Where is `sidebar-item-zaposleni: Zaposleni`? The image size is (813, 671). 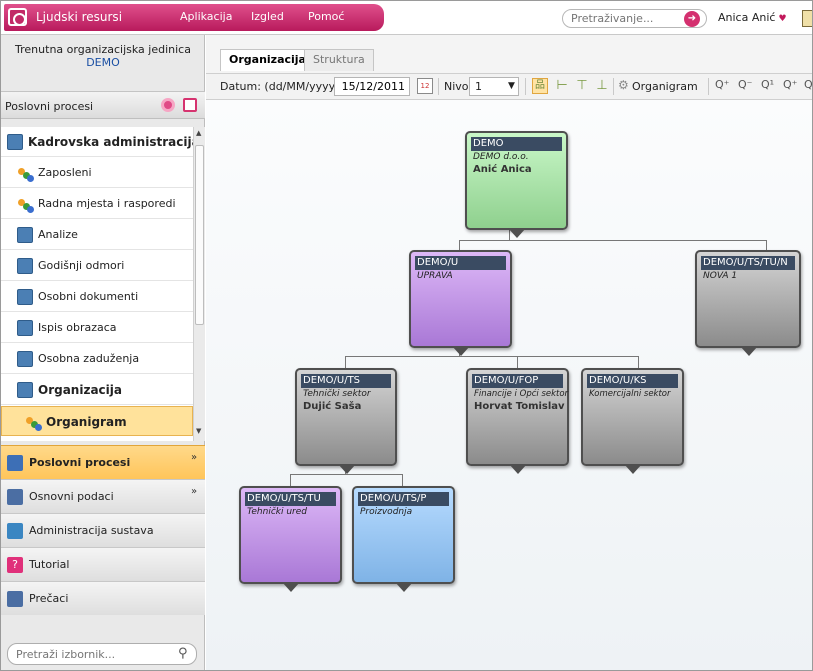 sidebar-item-zaposleni: Zaposleni is located at coordinates (97, 173).